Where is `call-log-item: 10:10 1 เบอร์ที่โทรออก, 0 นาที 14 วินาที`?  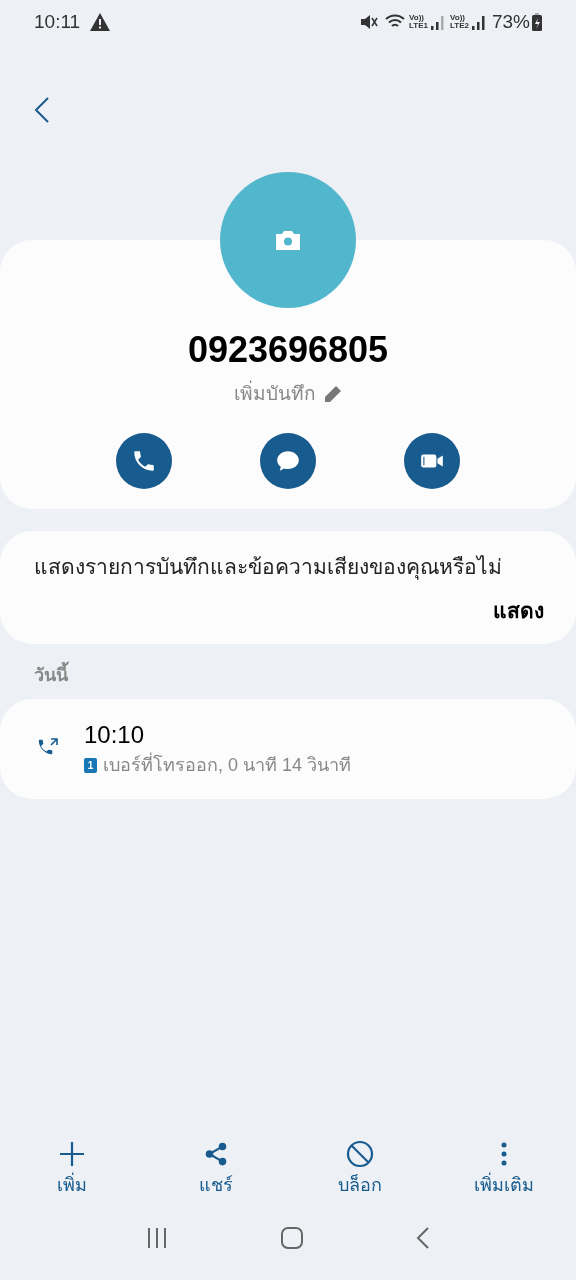
call-log-item: 10:10 1 เบอร์ที่โทรออก, 0 นาที 14 วินาที is located at coordinates (288, 749).